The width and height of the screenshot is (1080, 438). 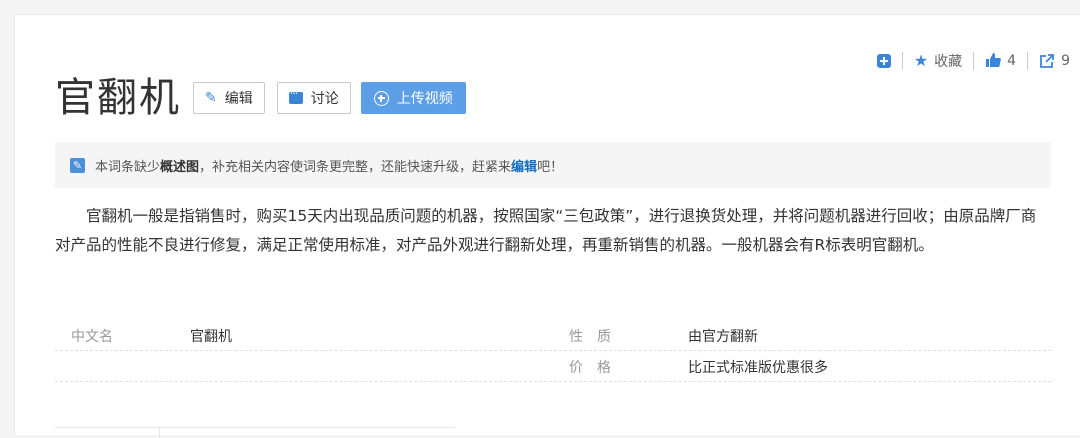 I want to click on share-button: 9, so click(x=1054, y=61).